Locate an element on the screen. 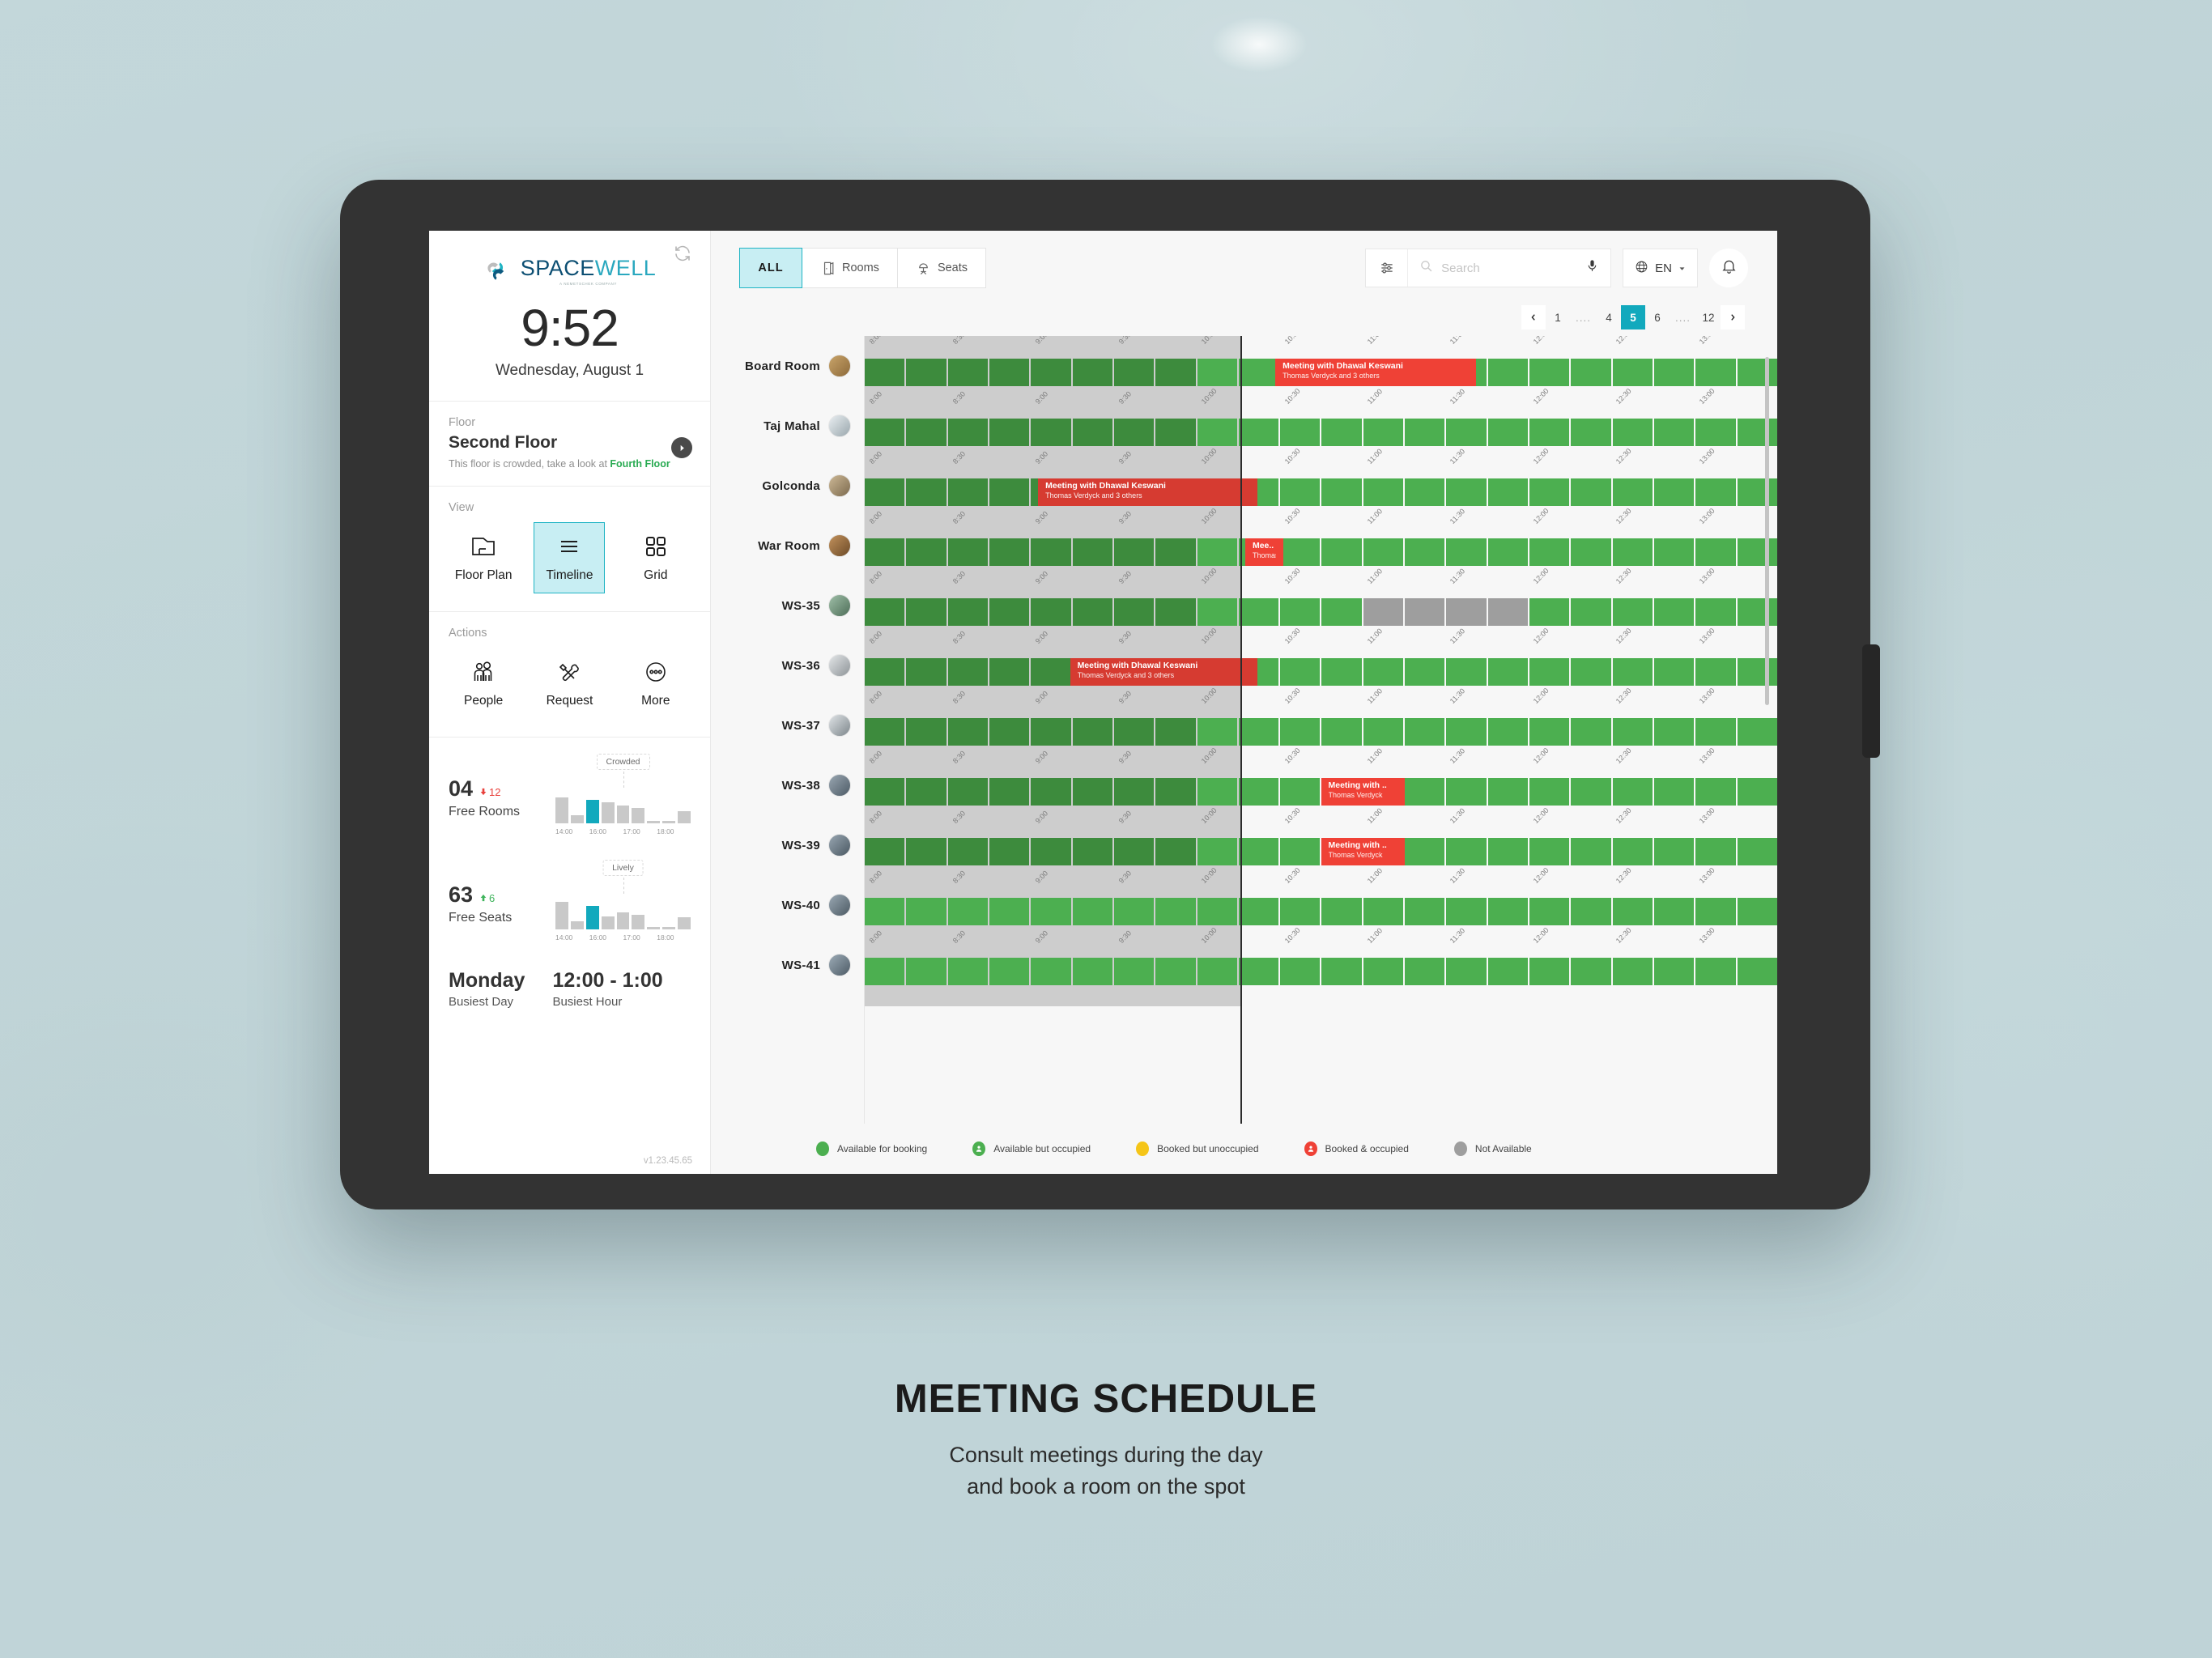 Image resolution: width=2212 pixels, height=1658 pixels. pagination-page-1: 1 is located at coordinates (1558, 317).